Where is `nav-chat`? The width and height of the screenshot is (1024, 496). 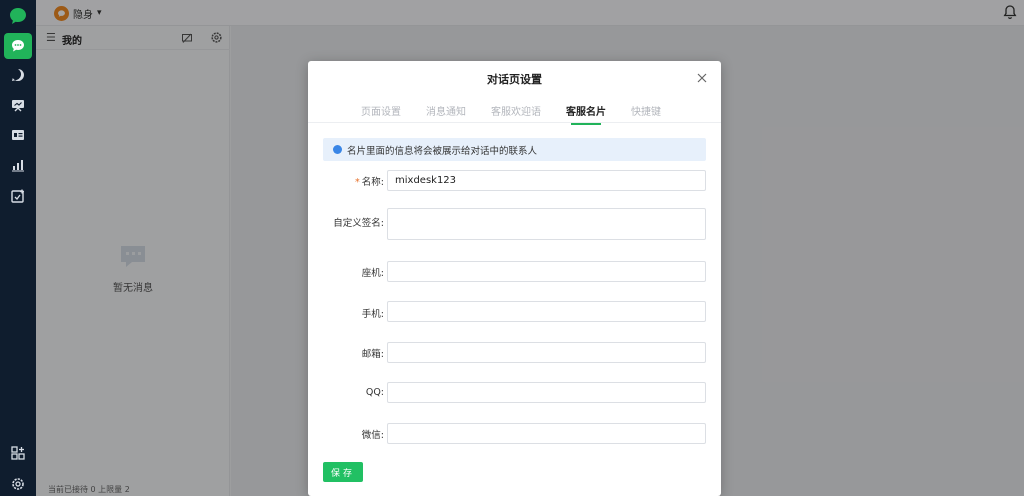 nav-chat is located at coordinates (18, 46).